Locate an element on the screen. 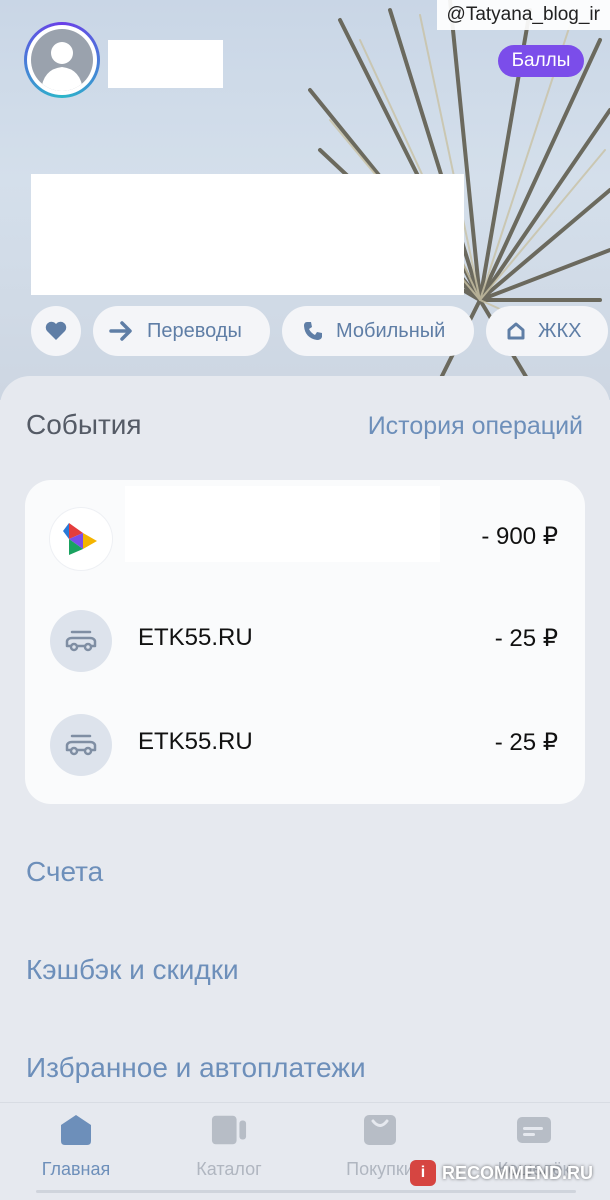 Image resolution: width=610 pixels, height=1200 pixels. redacted-name is located at coordinates (165, 64).